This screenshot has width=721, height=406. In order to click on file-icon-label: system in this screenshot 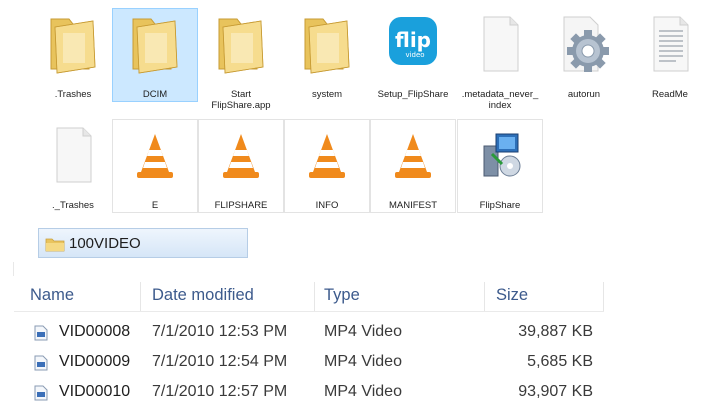, I will do `click(327, 94)`.